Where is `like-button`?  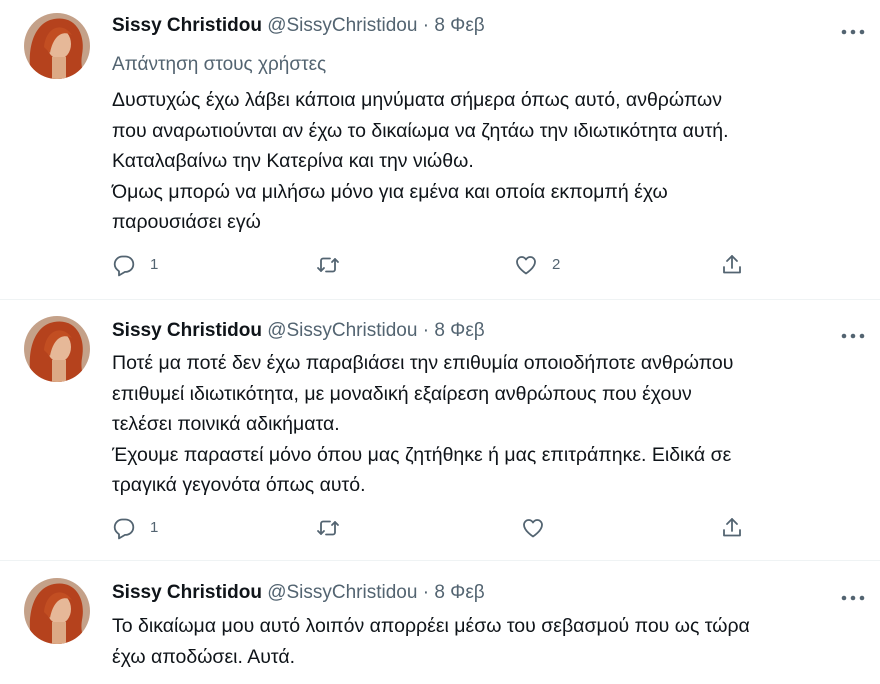 like-button is located at coordinates (540, 528).